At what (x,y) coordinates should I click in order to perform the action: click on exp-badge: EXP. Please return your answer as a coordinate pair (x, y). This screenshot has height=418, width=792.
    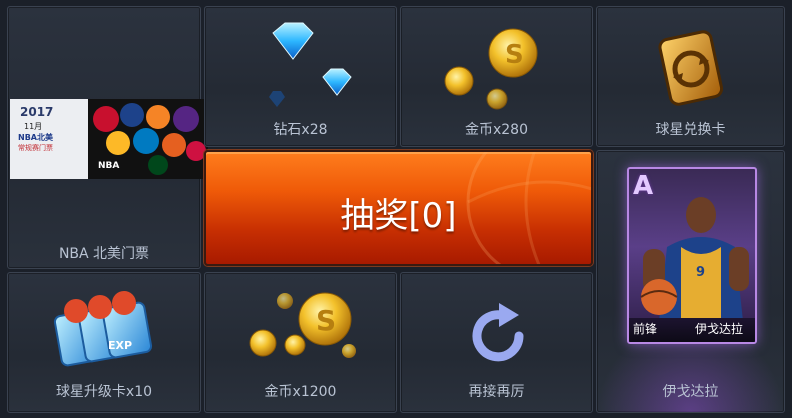
    Looking at the image, I should click on (120, 345).